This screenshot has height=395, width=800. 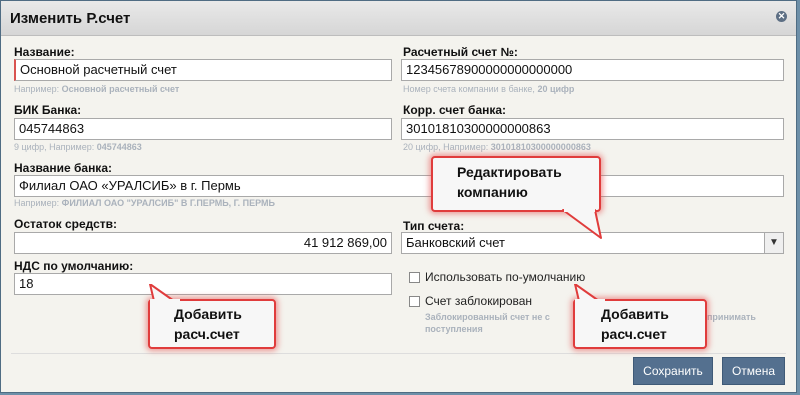 I want to click on save-button: Сохранить, so click(x=673, y=371).